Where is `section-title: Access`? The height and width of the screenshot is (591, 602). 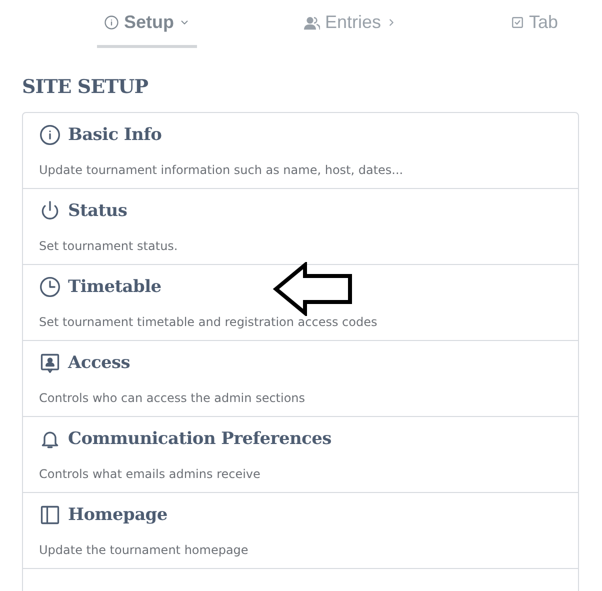 section-title: Access is located at coordinates (99, 363).